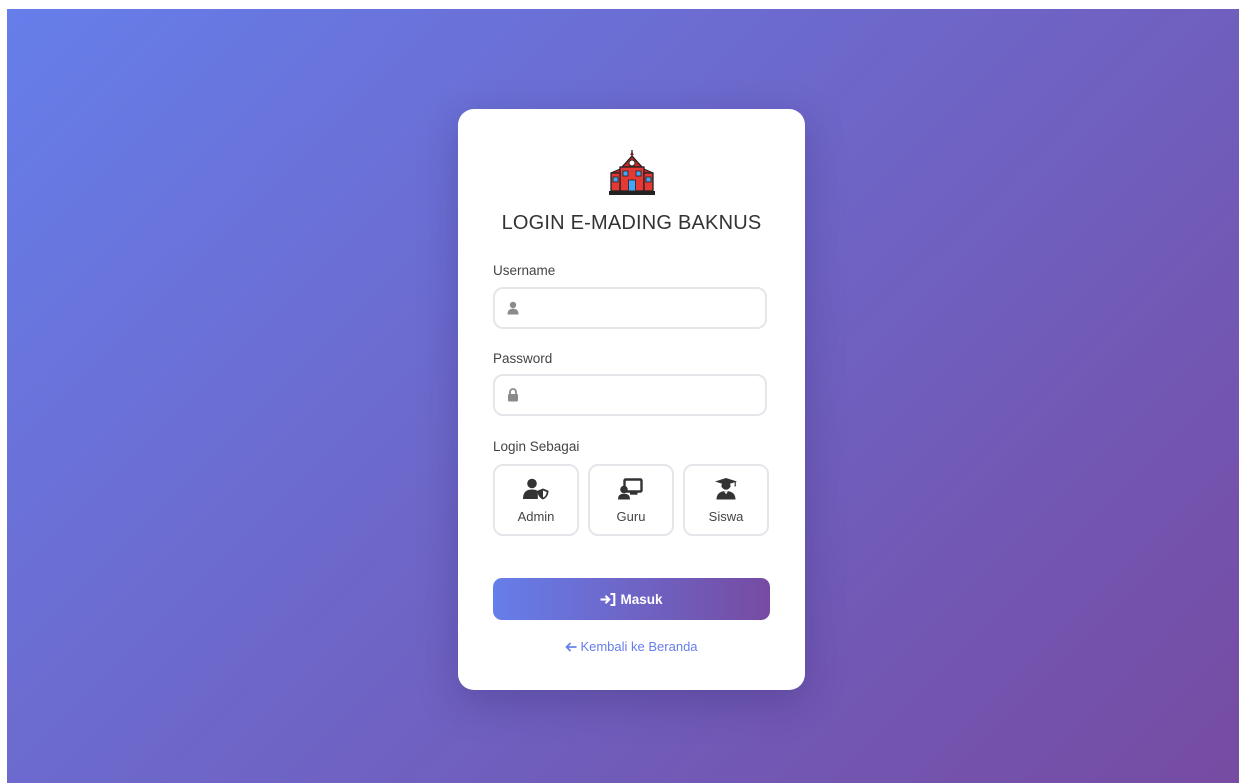 The image size is (1239, 783). What do you see at coordinates (645, 396) in the screenshot?
I see `password-input` at bounding box center [645, 396].